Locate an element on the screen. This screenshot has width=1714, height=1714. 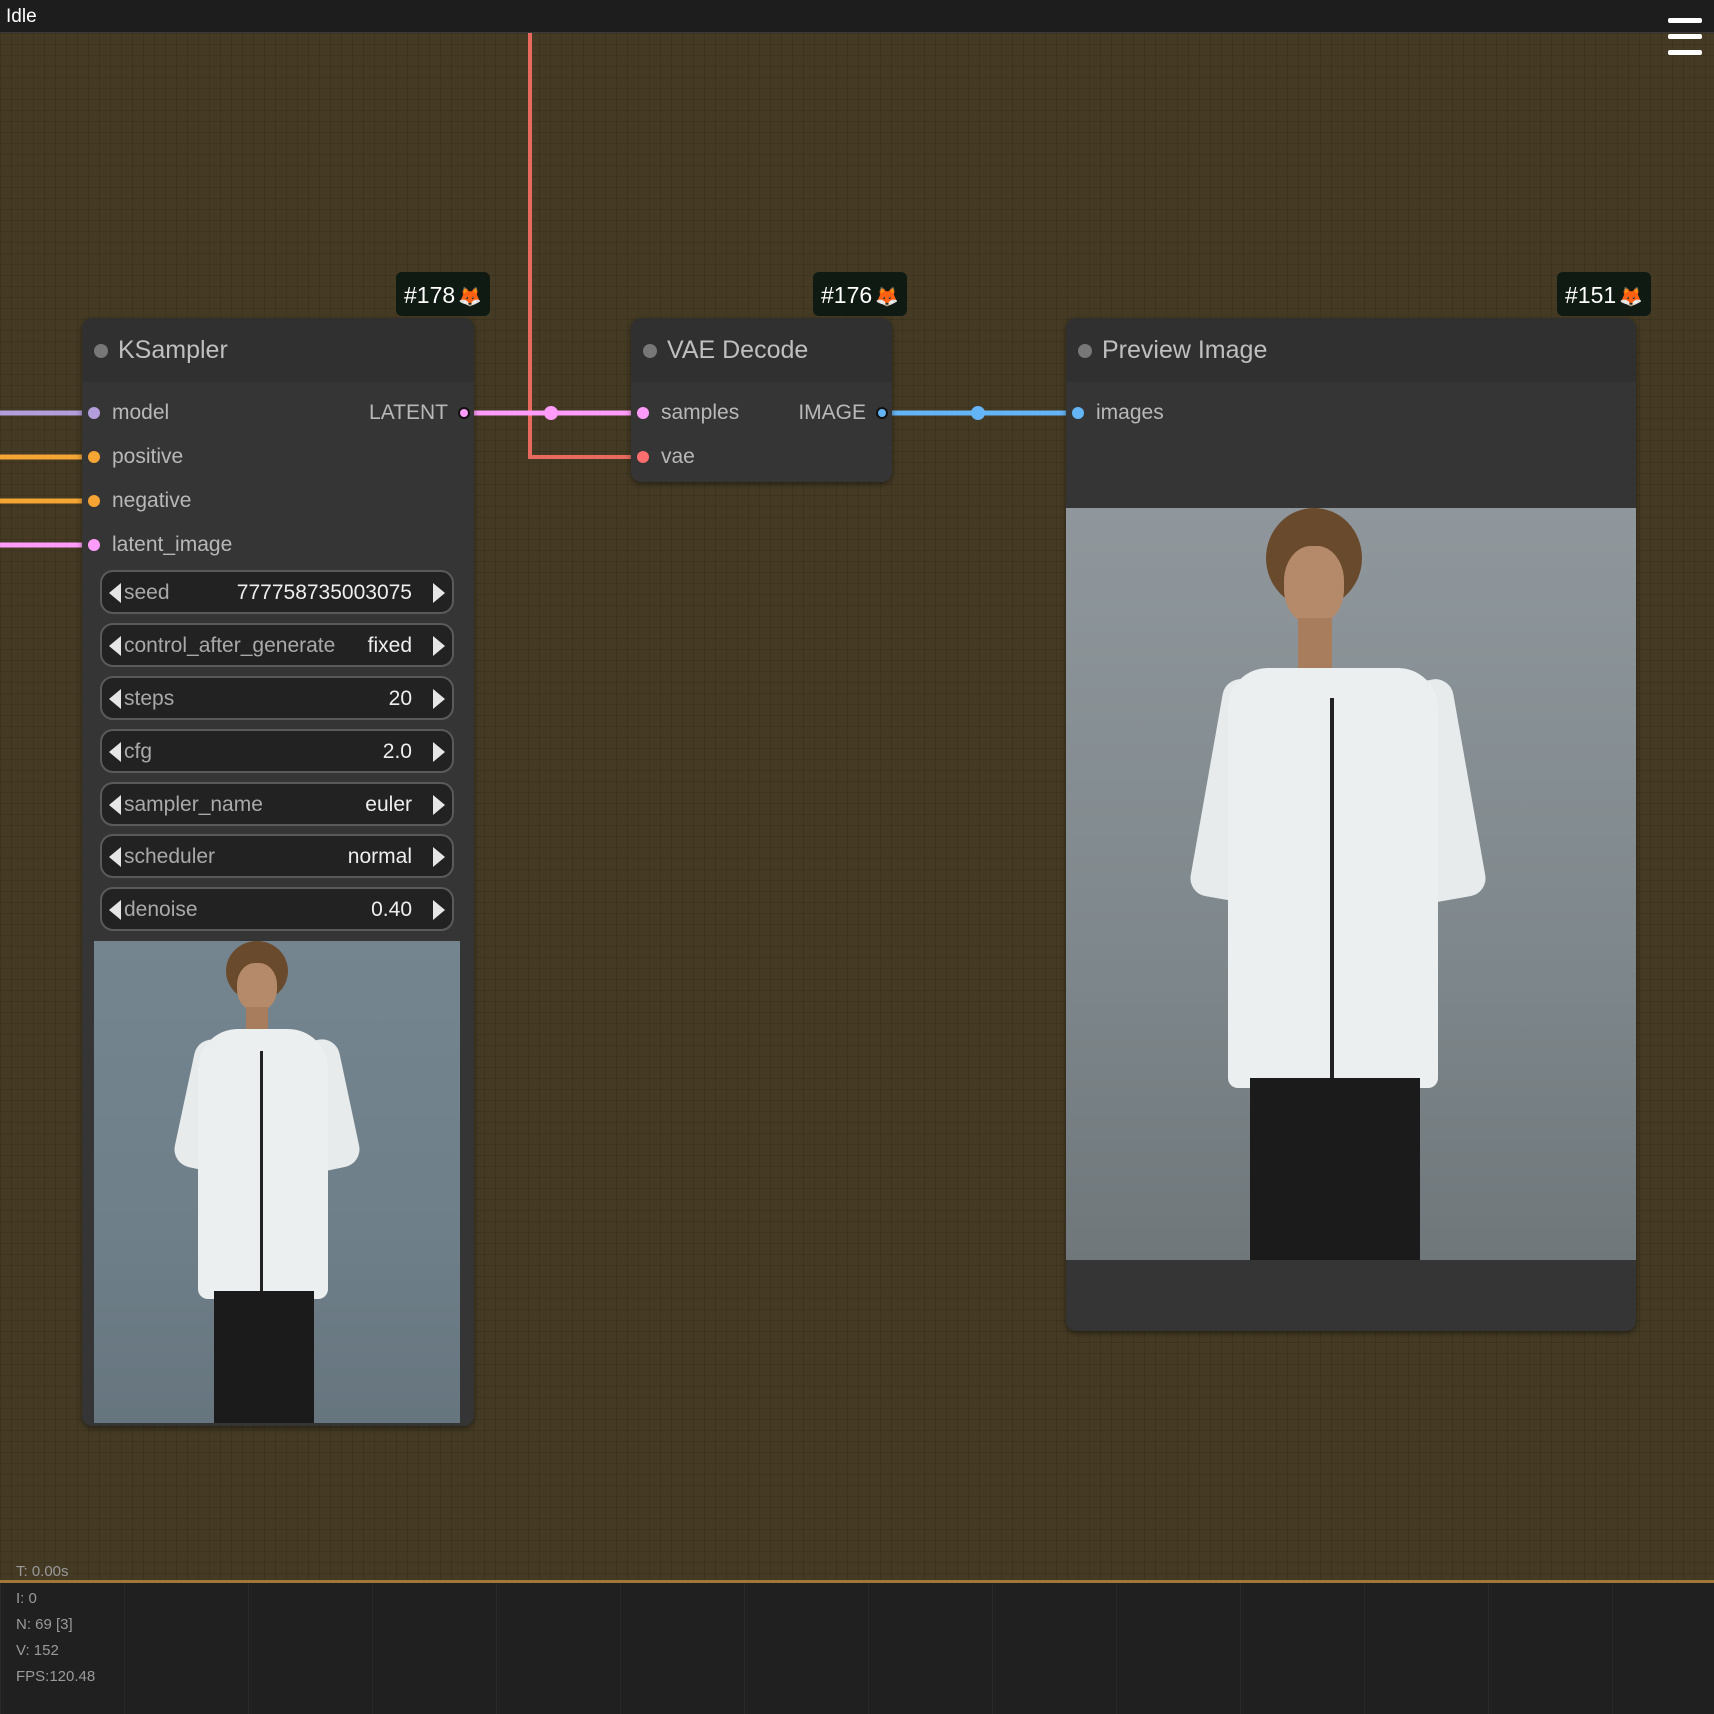
stat-visible: V: 152 is located at coordinates (37, 1650).